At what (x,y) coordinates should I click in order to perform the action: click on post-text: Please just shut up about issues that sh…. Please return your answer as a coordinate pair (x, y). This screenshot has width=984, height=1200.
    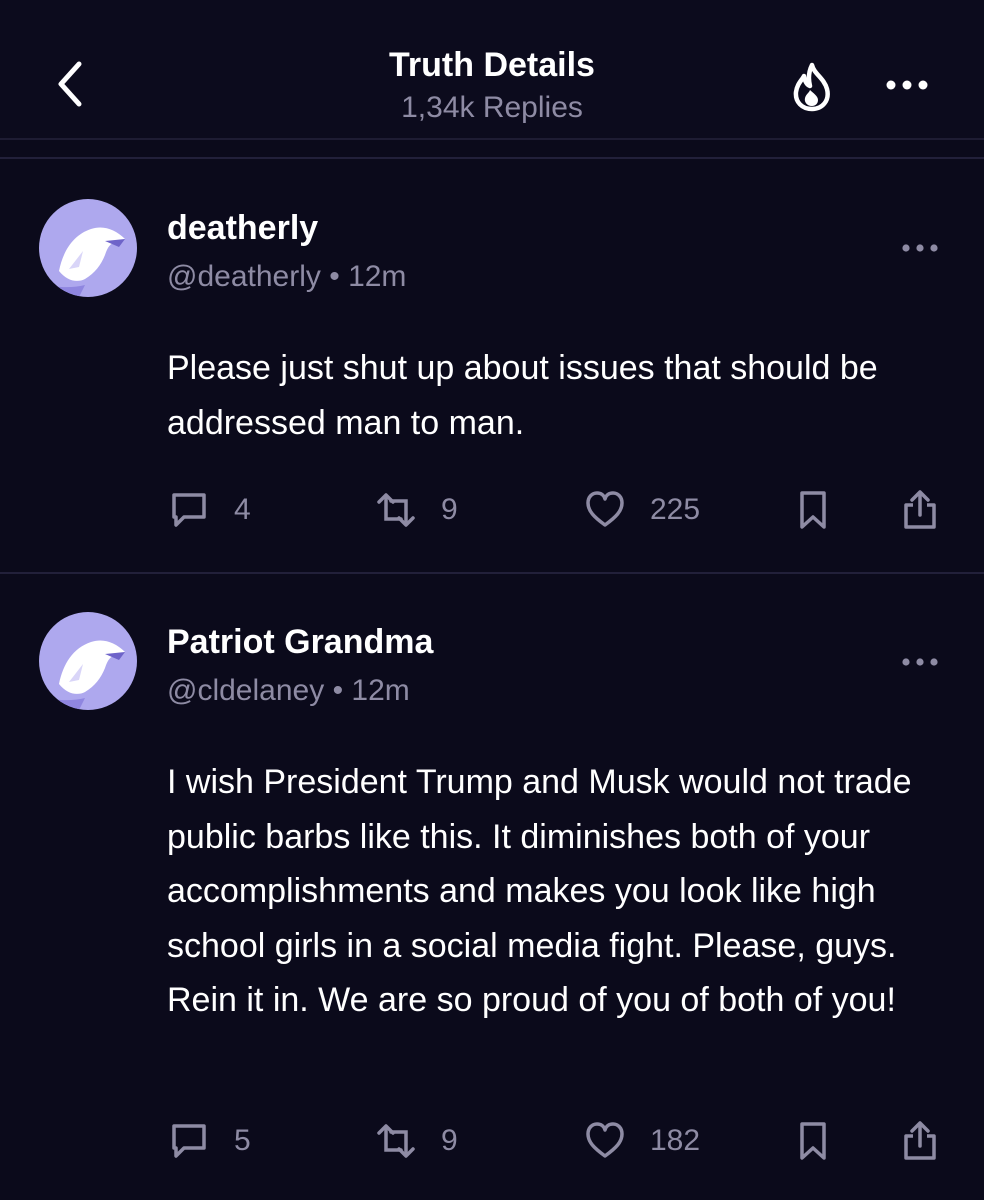
    Looking at the image, I should click on (522, 395).